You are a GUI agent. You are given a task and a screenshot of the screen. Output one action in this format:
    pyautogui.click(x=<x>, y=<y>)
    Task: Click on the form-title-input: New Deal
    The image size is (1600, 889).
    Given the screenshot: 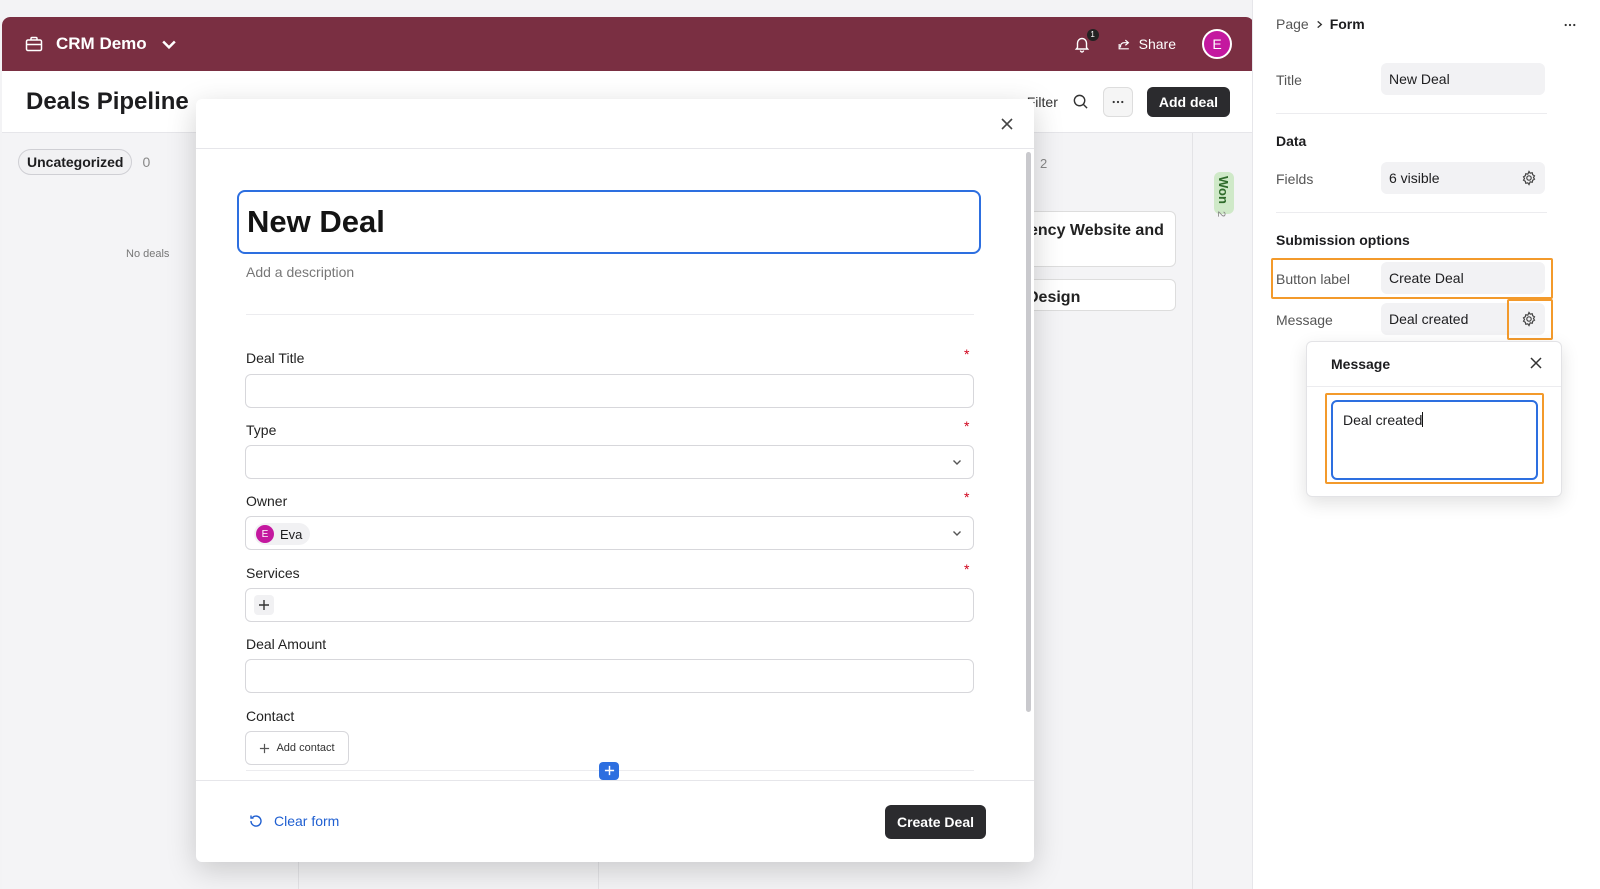 What is the action you would take?
    pyautogui.click(x=609, y=222)
    